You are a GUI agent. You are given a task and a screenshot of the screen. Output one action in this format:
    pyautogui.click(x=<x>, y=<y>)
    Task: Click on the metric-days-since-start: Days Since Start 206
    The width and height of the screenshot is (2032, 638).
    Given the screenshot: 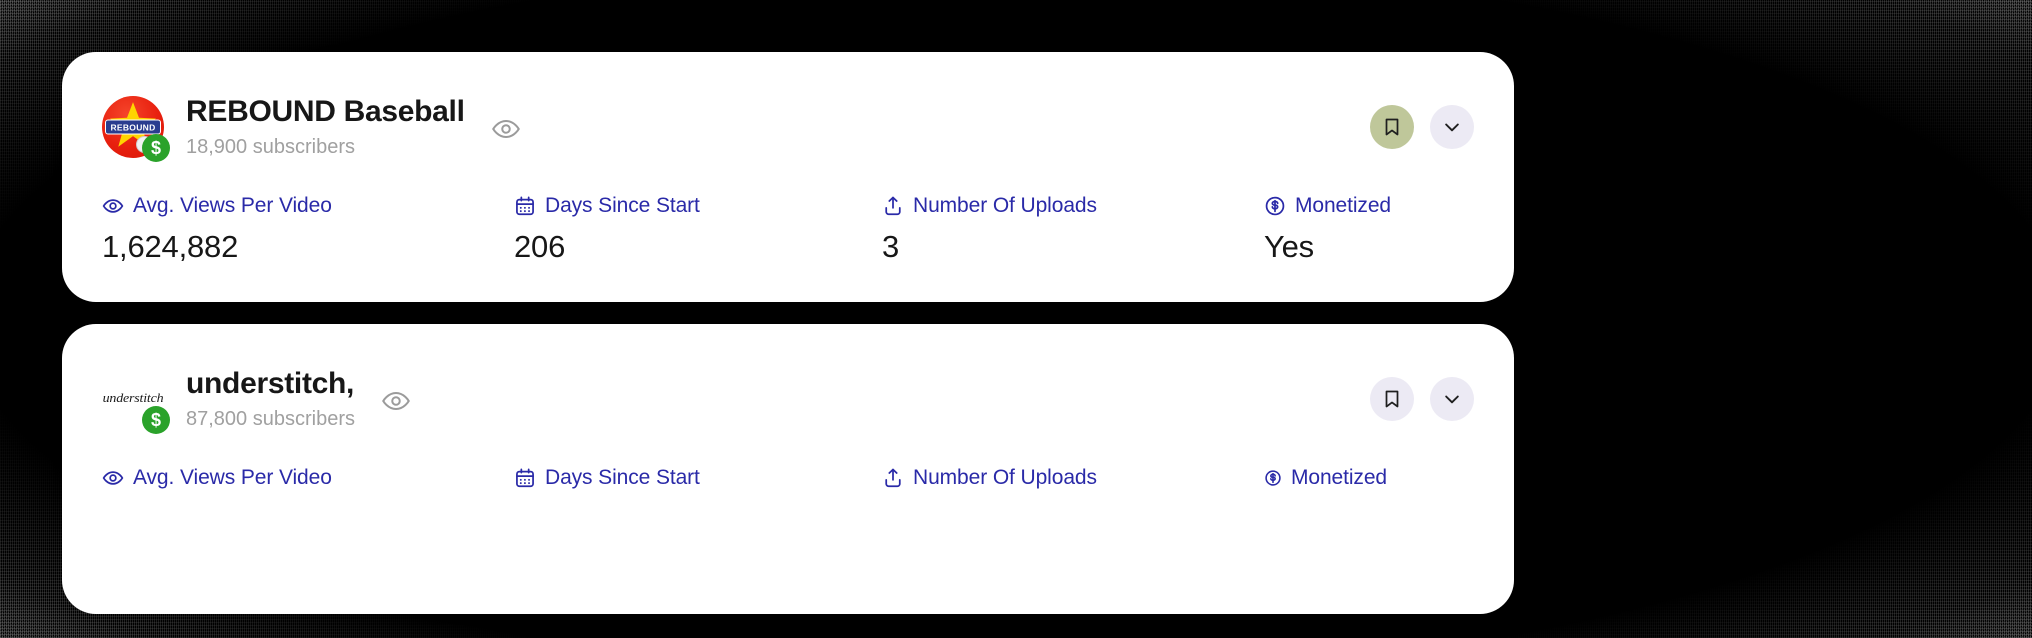 What is the action you would take?
    pyautogui.click(x=698, y=229)
    